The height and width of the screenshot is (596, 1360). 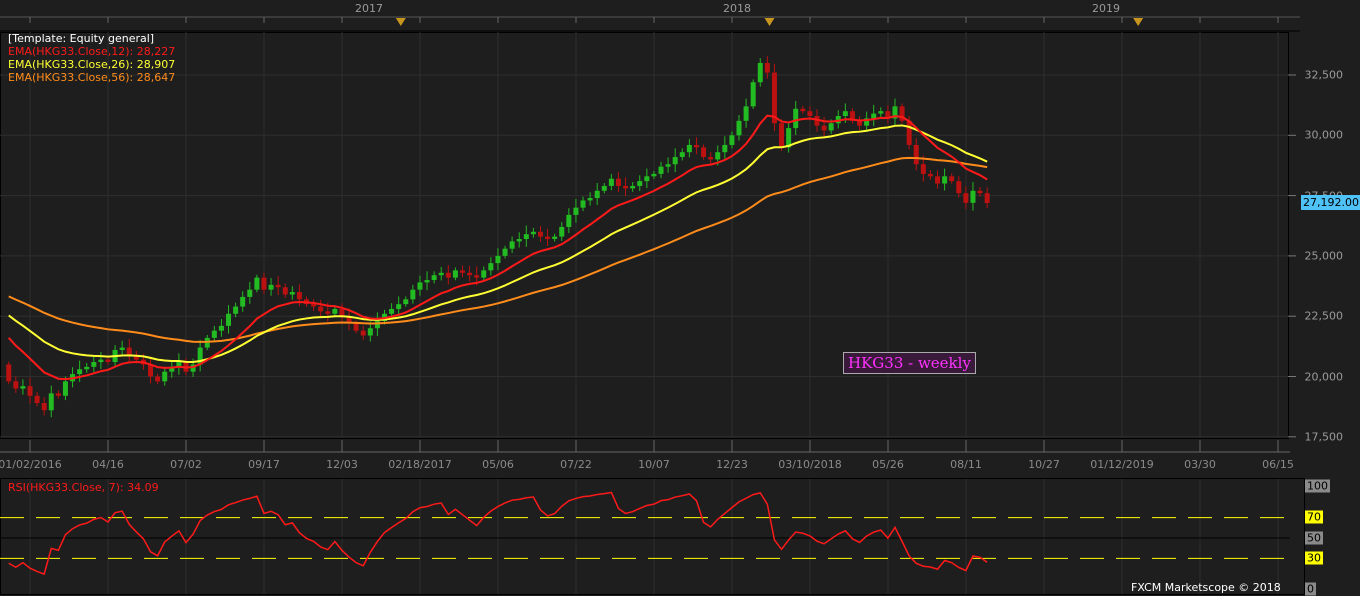 What do you see at coordinates (1324, 316) in the screenshot?
I see `price-tick-label: 22,500` at bounding box center [1324, 316].